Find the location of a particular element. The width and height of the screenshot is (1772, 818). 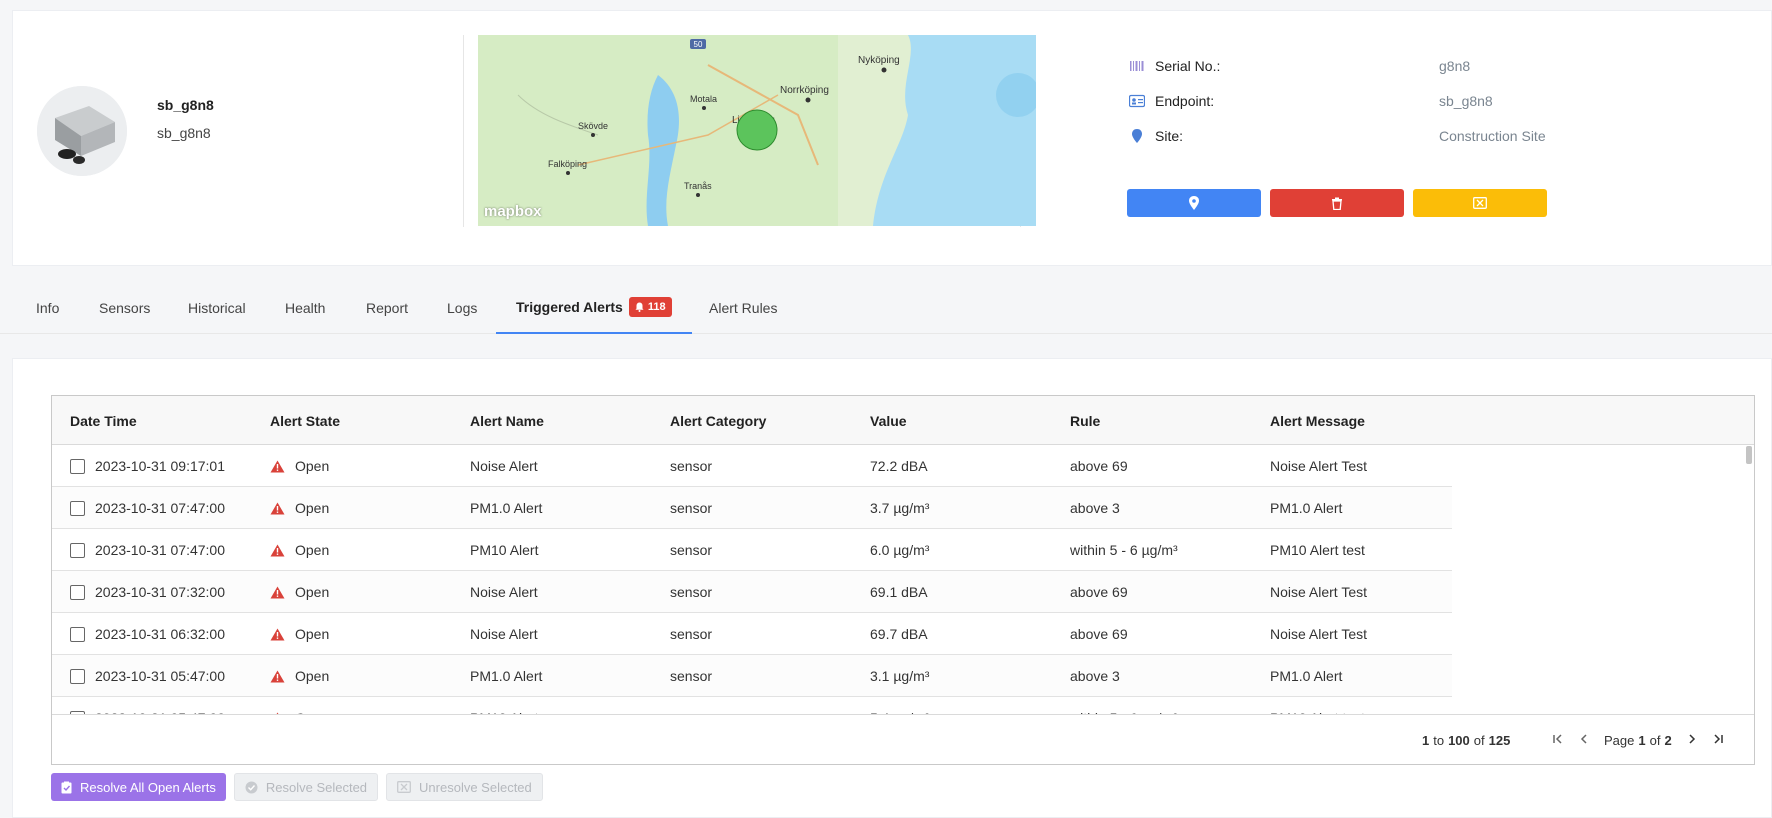

datetime-text: 2023-10-31 07:47:00 is located at coordinates (160, 508).